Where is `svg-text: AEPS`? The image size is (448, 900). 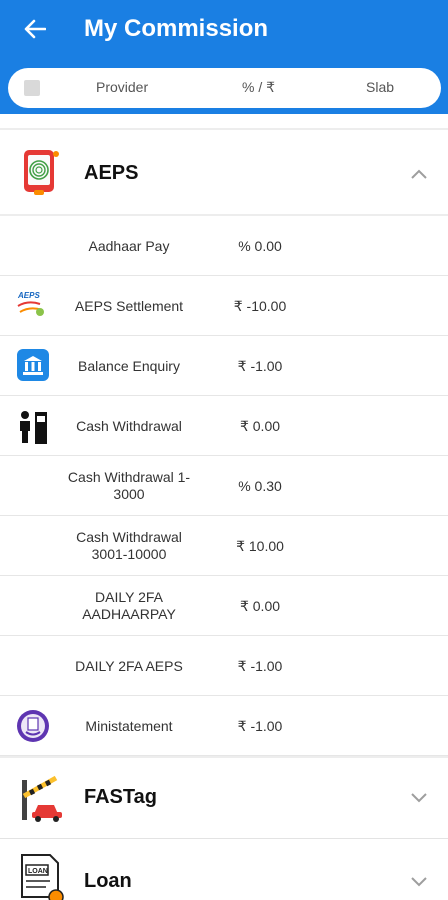 svg-text: AEPS is located at coordinates (28, 295).